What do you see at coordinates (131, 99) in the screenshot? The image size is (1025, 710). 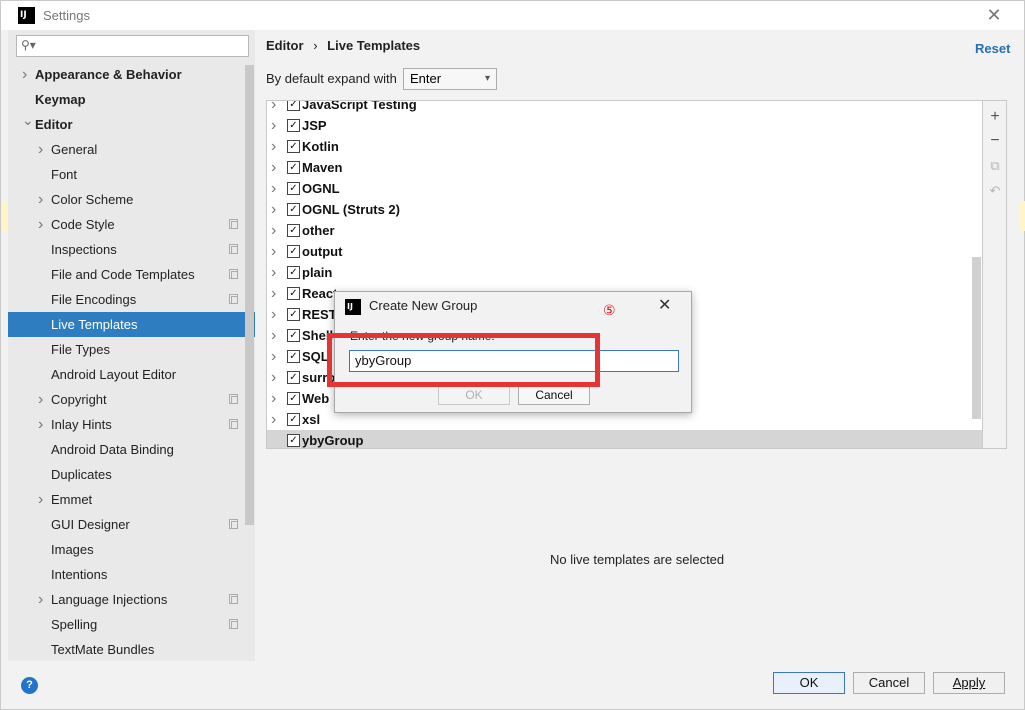 I see `sidebar-item: Keymap` at bounding box center [131, 99].